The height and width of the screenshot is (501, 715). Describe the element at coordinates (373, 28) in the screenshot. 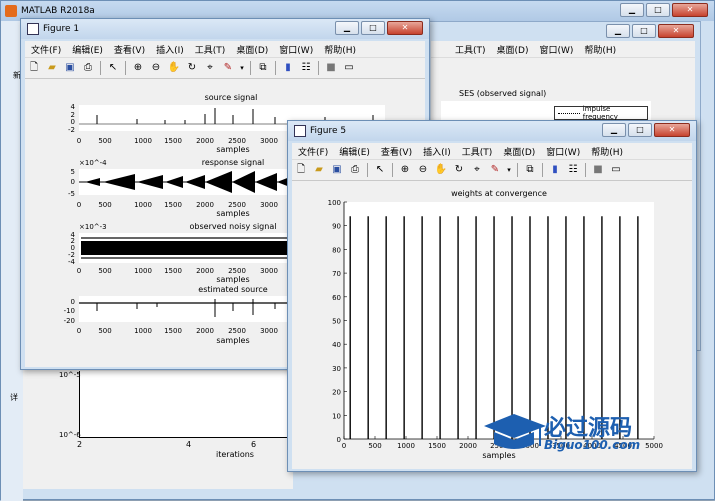

I see `figure1-maximize-button: □` at that location.